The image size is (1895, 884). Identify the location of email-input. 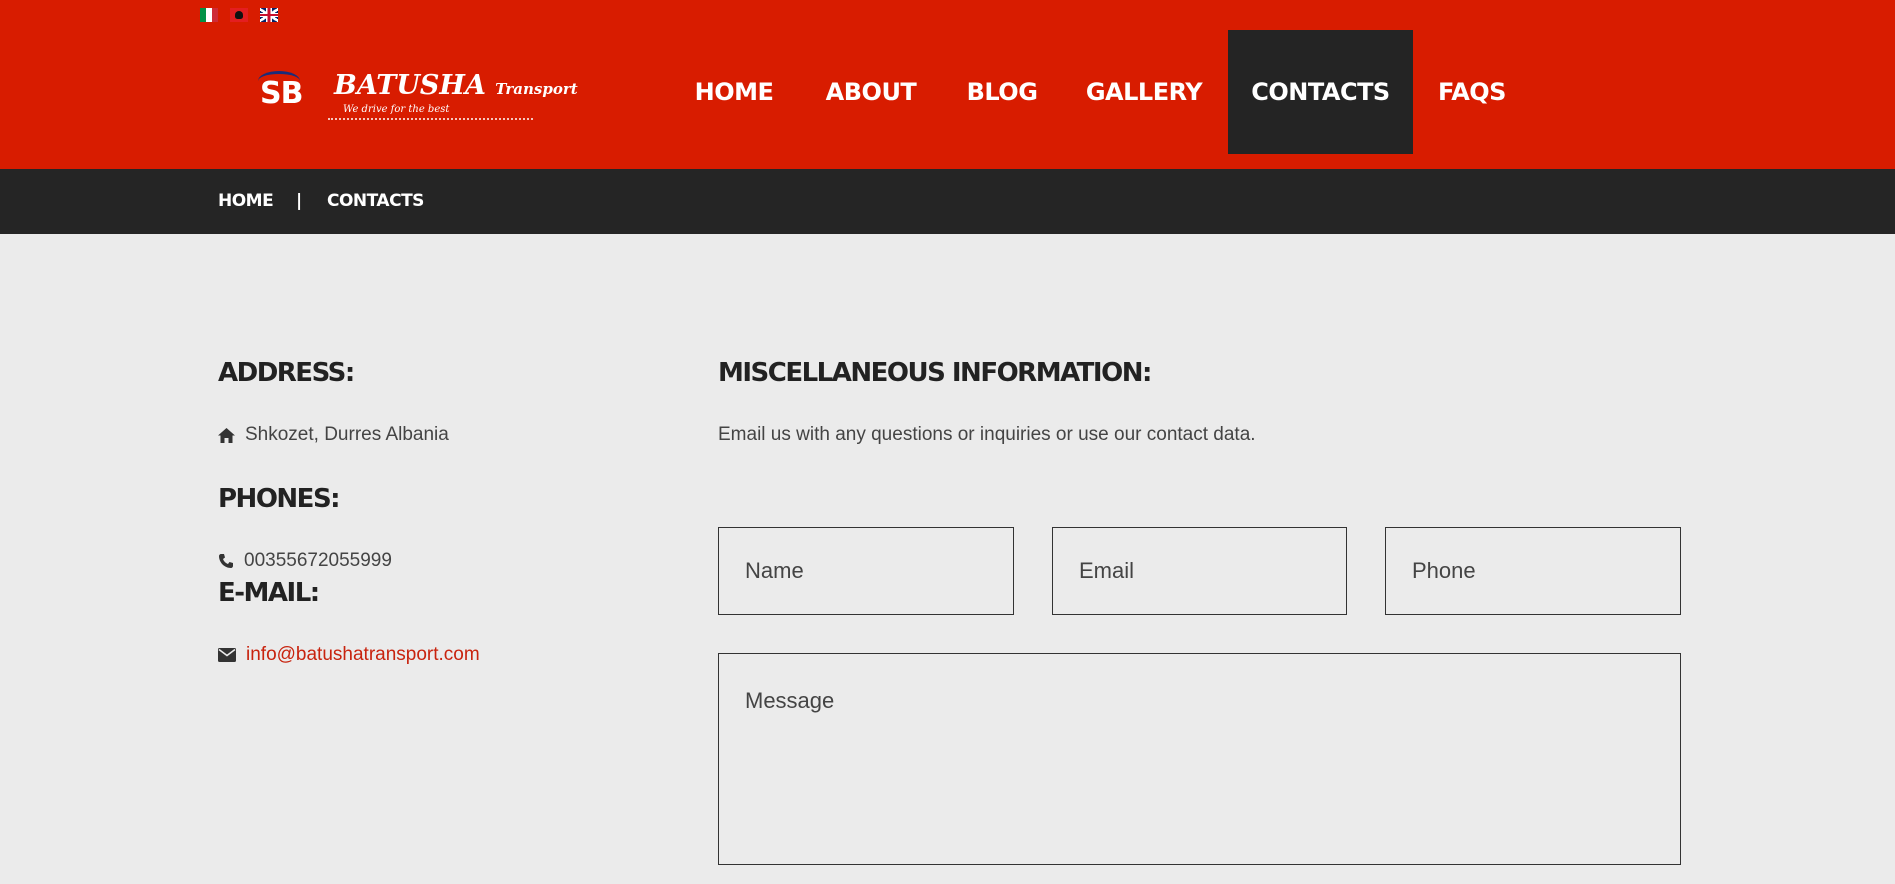
(1199, 571).